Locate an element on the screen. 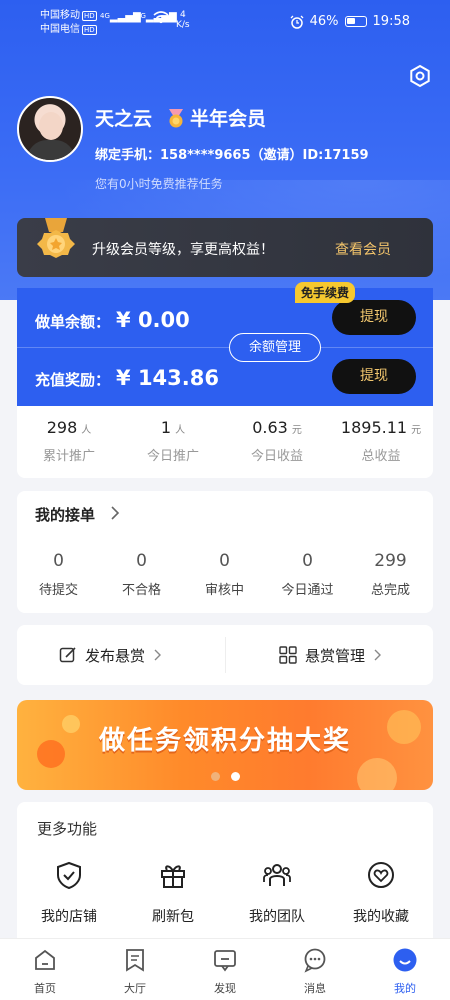  more-functions-card: 更多功能 我的店铺 刷新包 我的团队 我的收藏 is located at coordinates (225, 872).